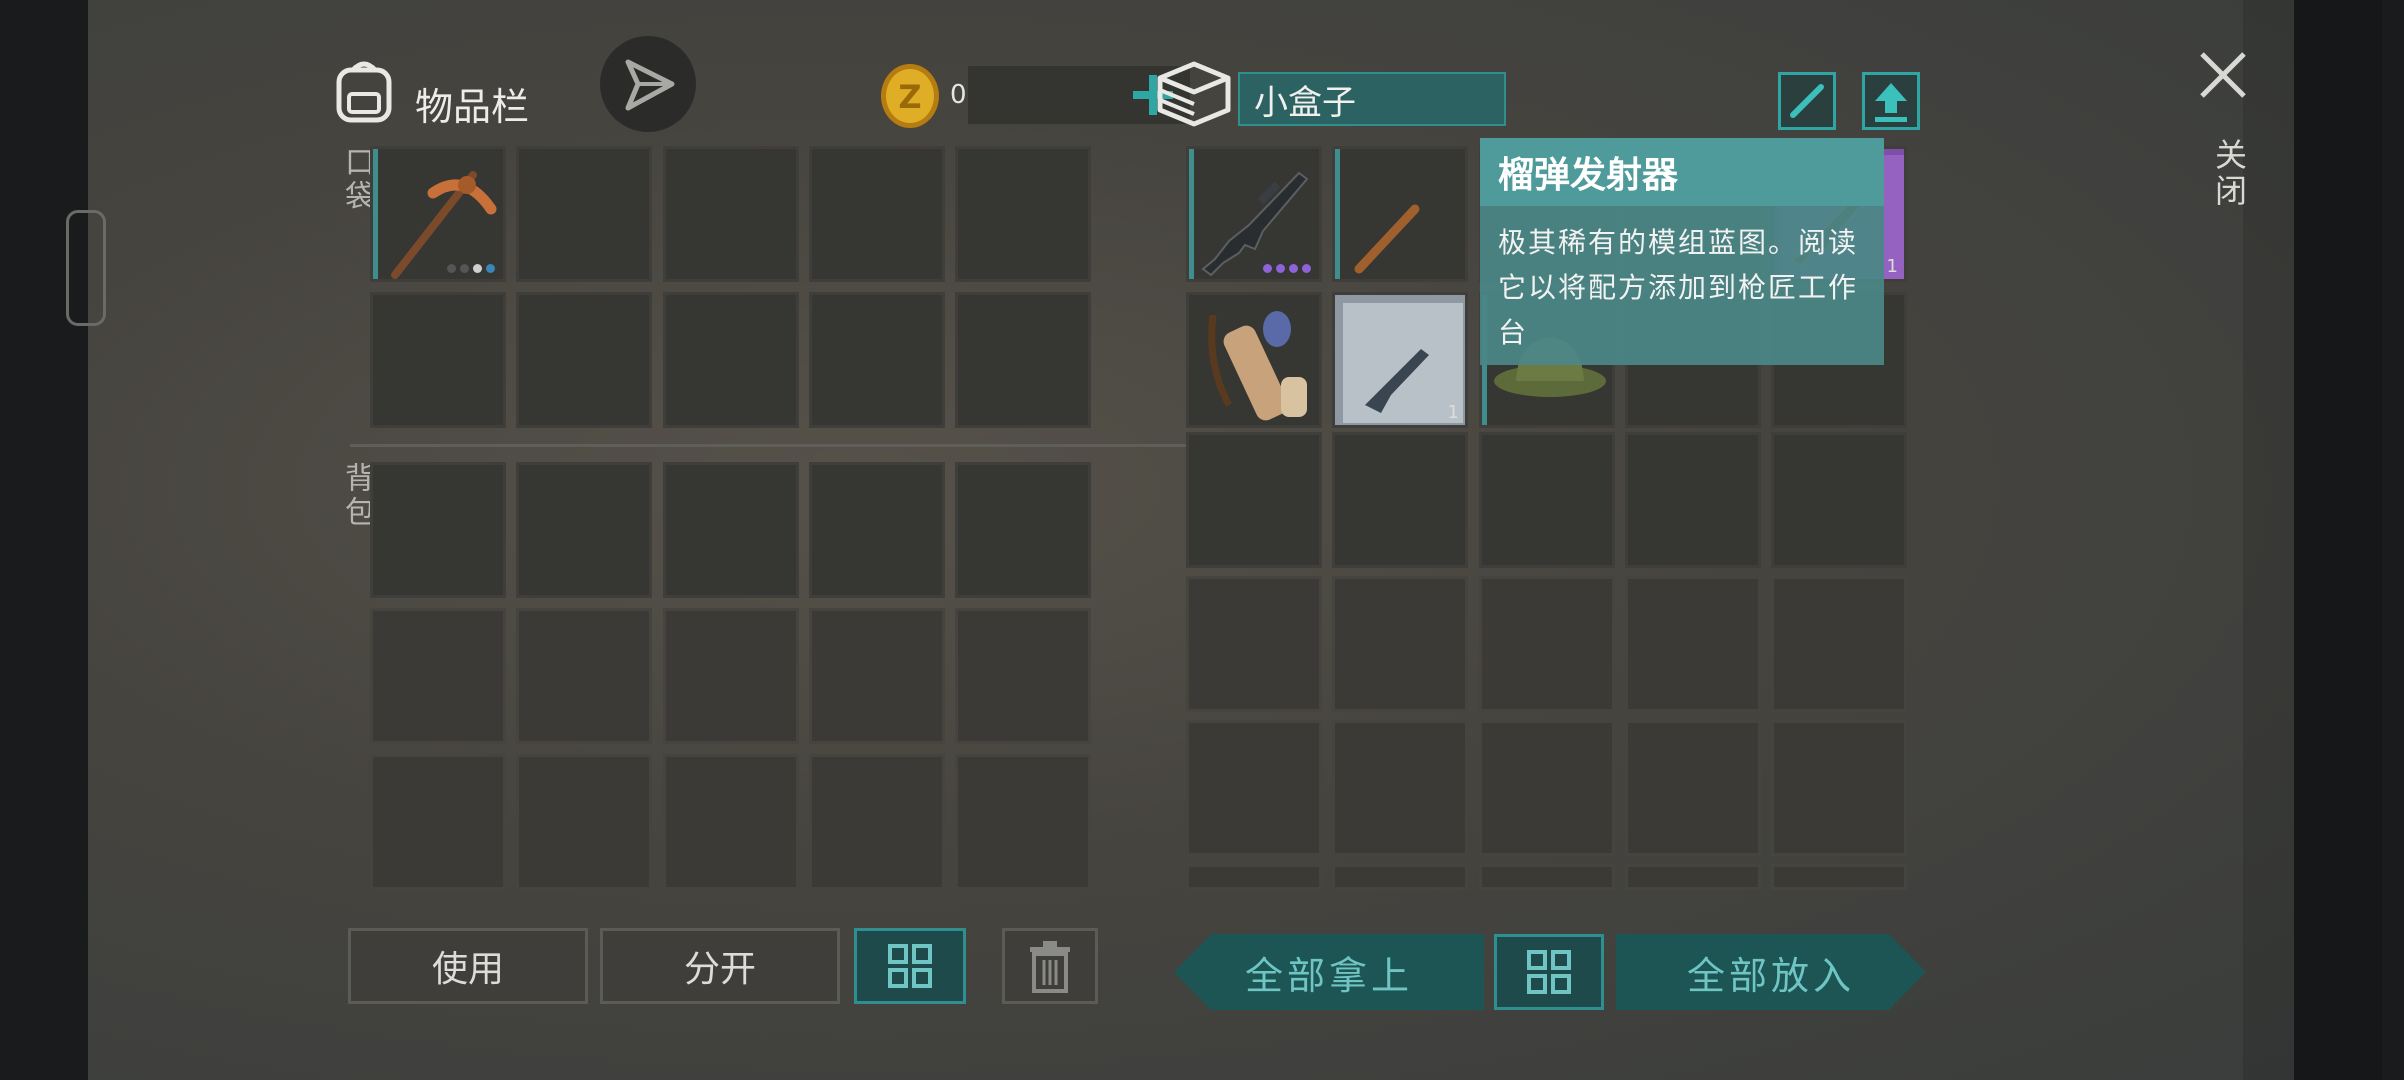 This screenshot has width=2404, height=1080. I want to click on sort-inventory-button, so click(910, 966).